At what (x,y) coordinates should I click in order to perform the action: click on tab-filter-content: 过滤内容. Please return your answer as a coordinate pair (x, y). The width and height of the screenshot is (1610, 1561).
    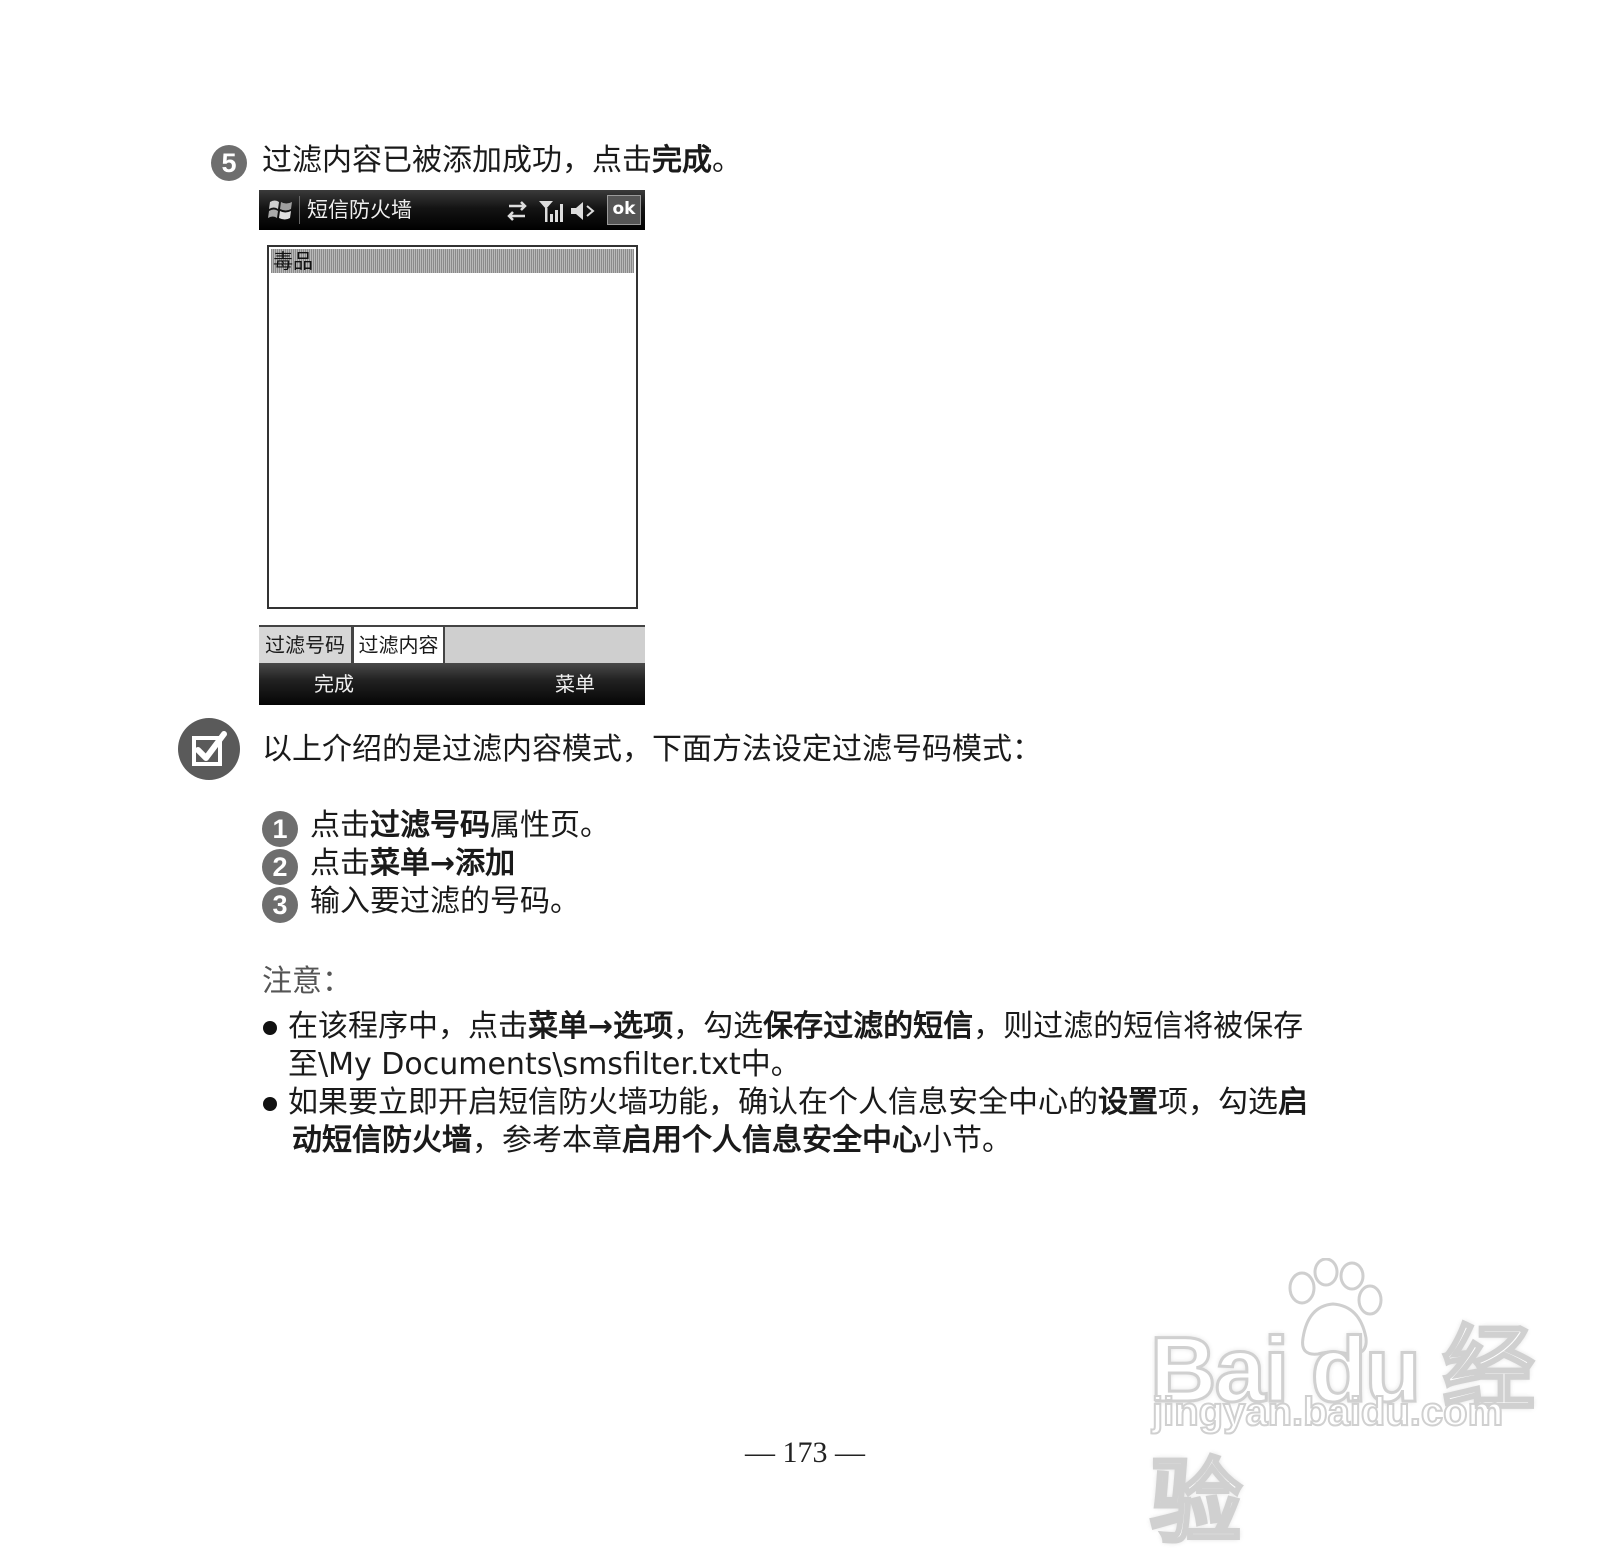
    Looking at the image, I should click on (399, 645).